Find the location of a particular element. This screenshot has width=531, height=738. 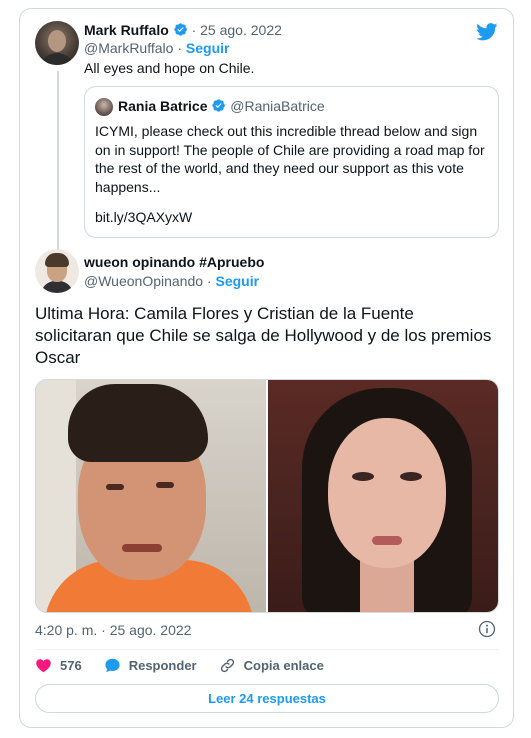

parent-tweet-header: Mark Ruffalo · 25 ago. 2022 is located at coordinates (183, 30).